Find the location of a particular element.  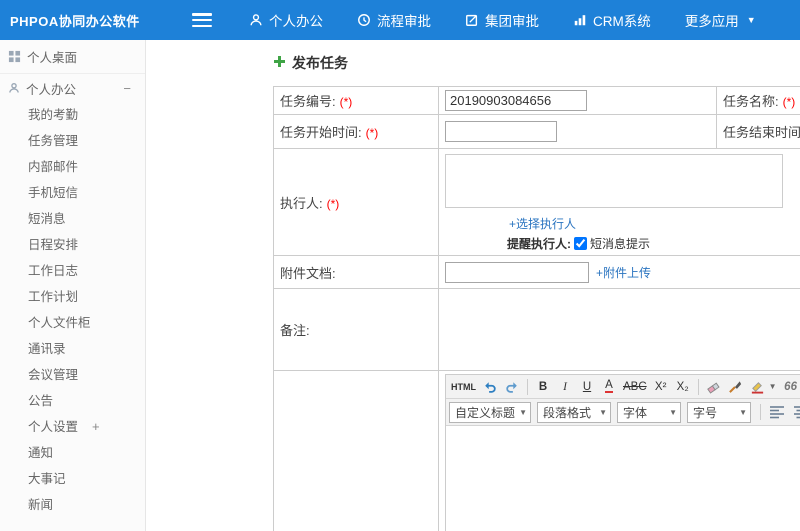

page-title-text: 发布任务 is located at coordinates (320, 63).